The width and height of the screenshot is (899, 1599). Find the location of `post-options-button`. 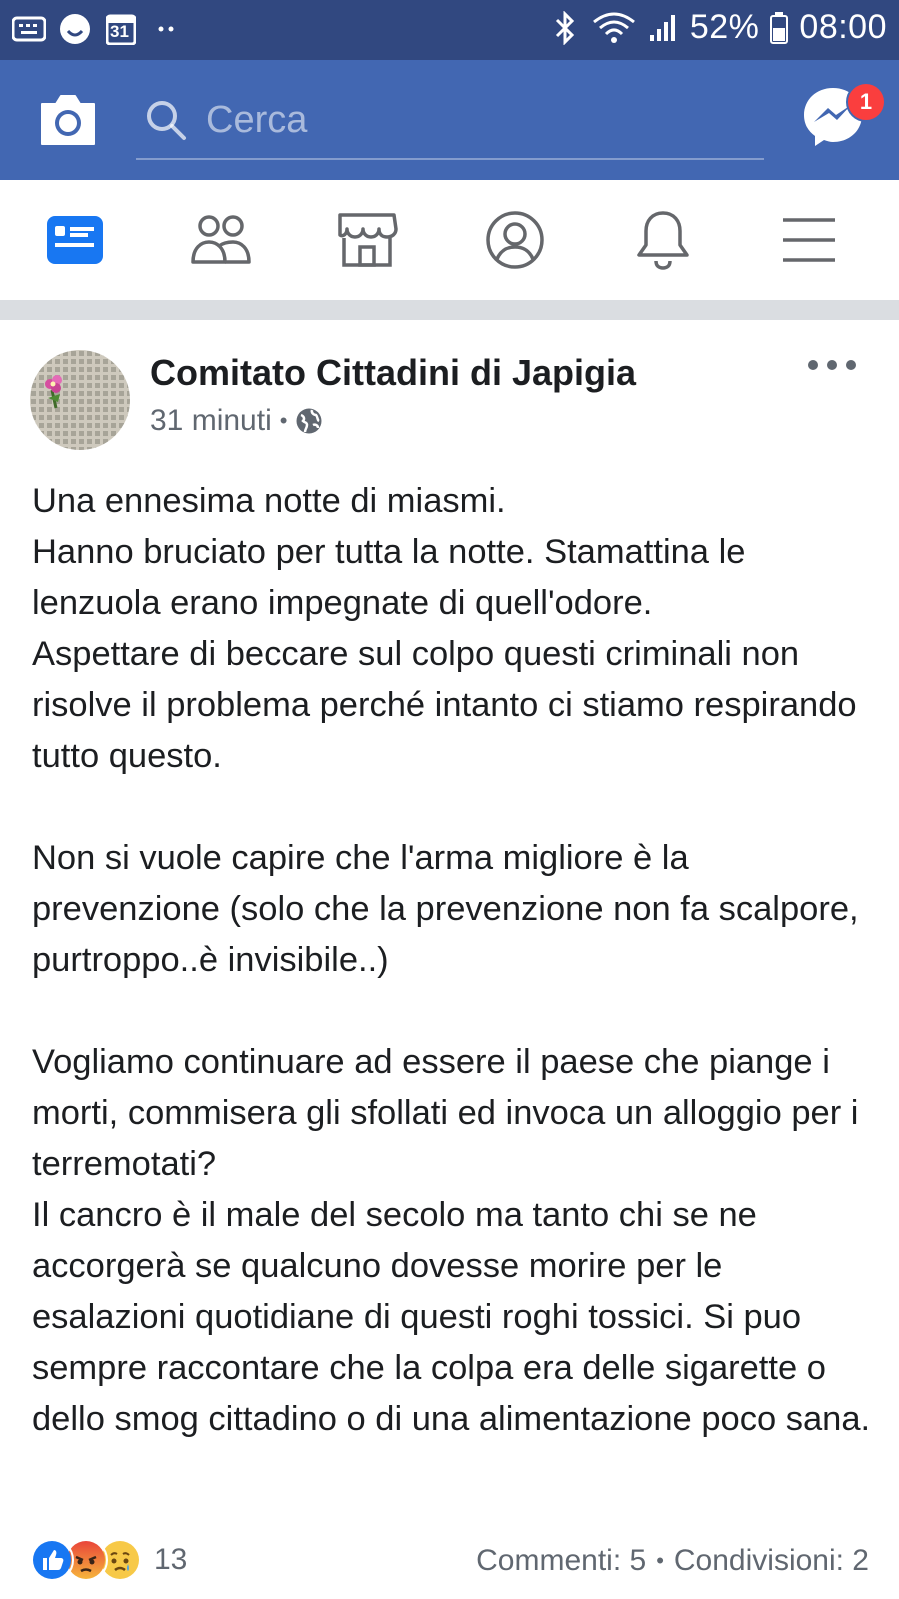

post-options-button is located at coordinates (832, 365).